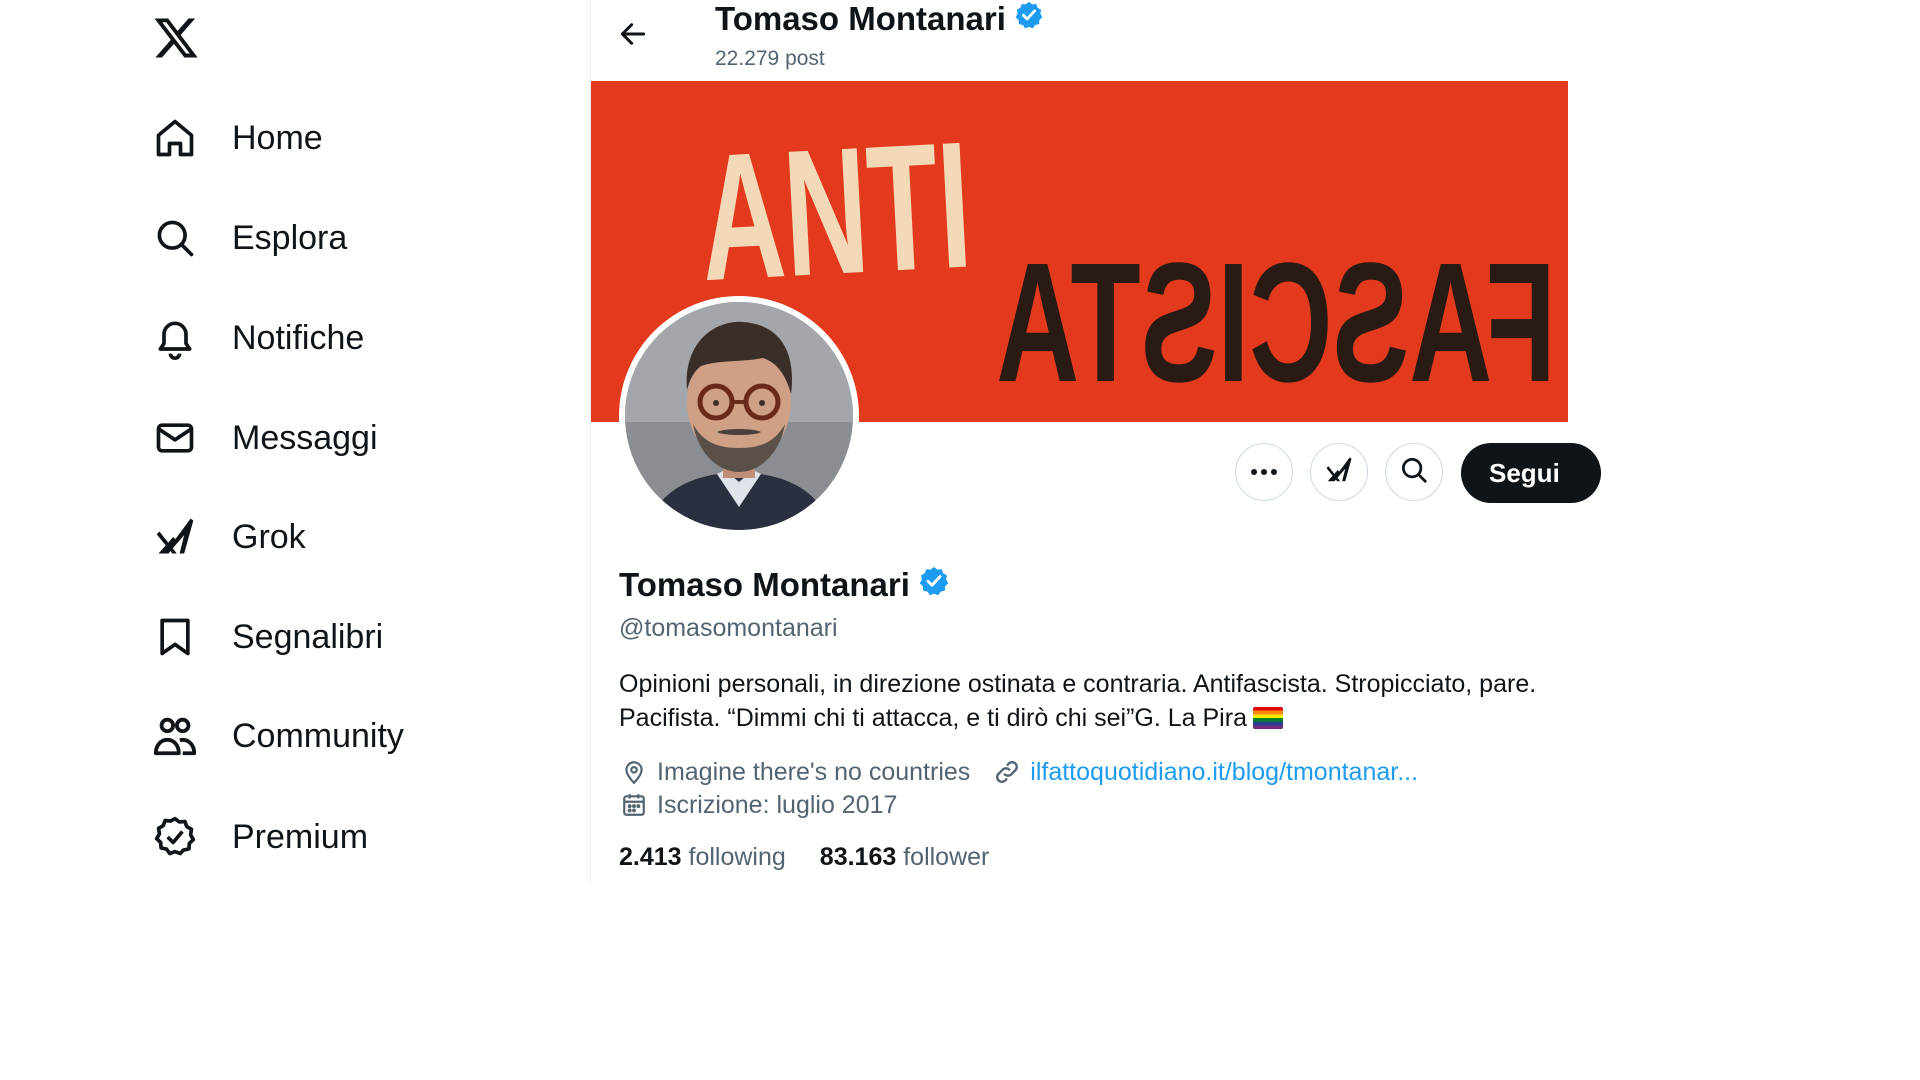 The image size is (1920, 1080). What do you see at coordinates (300, 836) in the screenshot?
I see `nav-premium-label: Premium` at bounding box center [300, 836].